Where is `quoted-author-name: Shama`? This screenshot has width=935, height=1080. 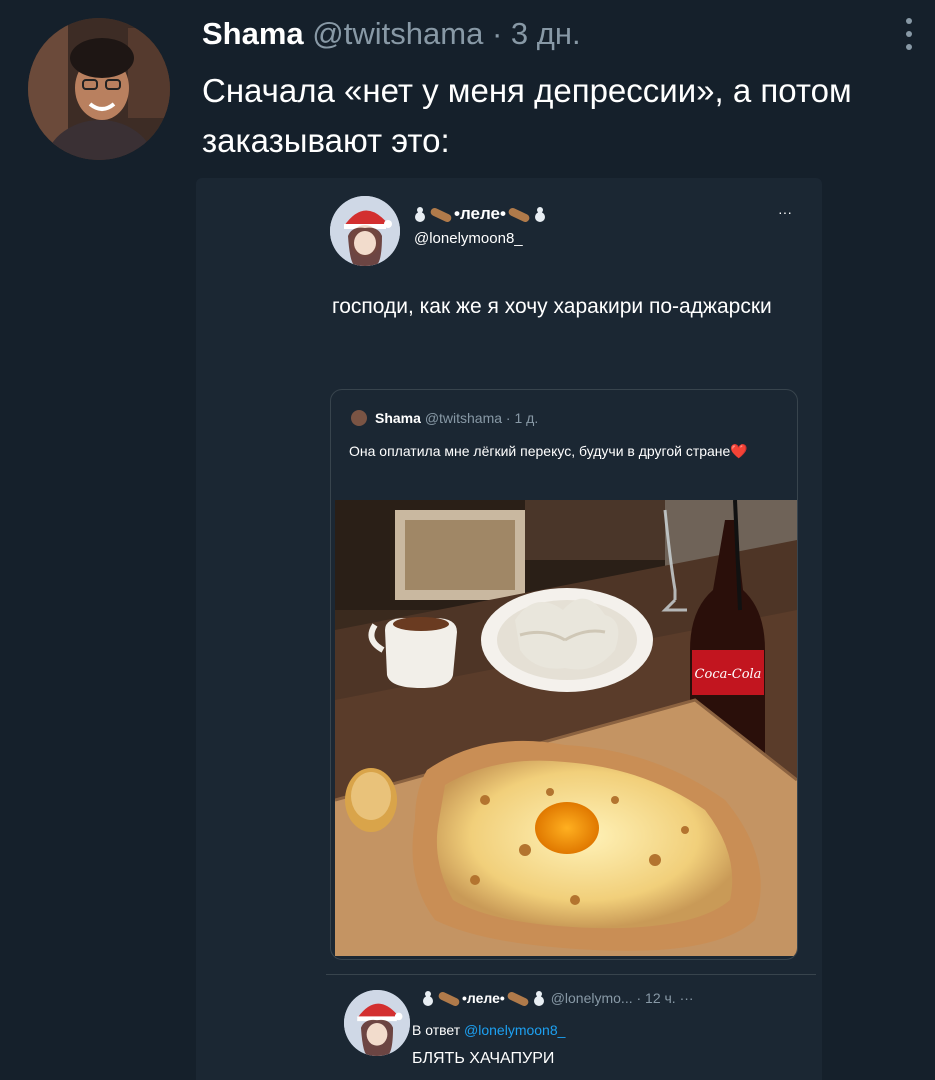 quoted-author-name: Shama is located at coordinates (398, 418).